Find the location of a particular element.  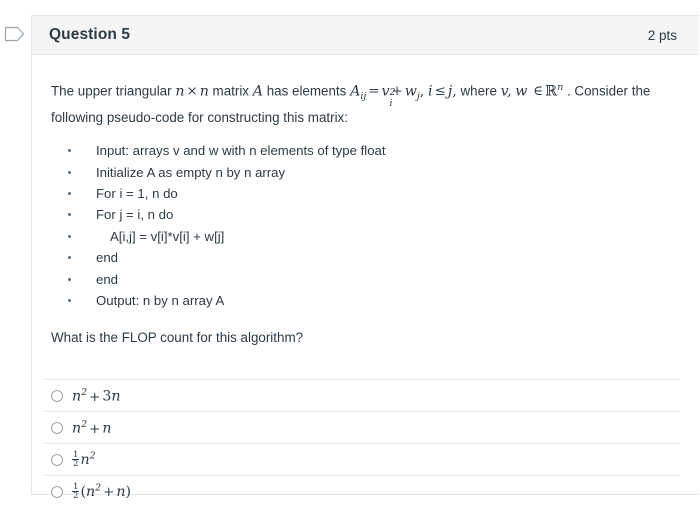

statement-text-matrix: matrix is located at coordinates (230, 91).